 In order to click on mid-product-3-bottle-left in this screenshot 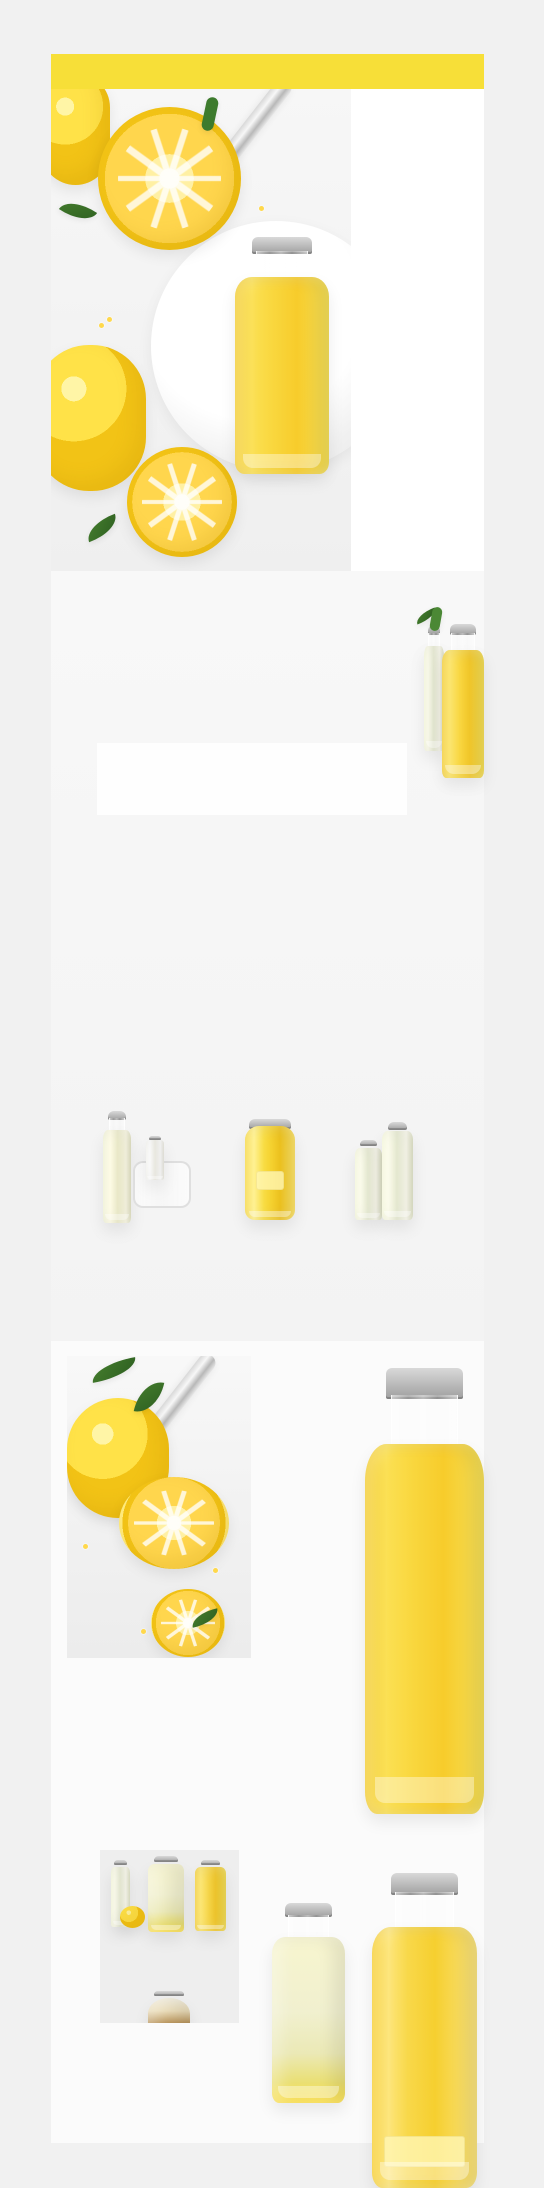, I will do `click(368, 1180)`.